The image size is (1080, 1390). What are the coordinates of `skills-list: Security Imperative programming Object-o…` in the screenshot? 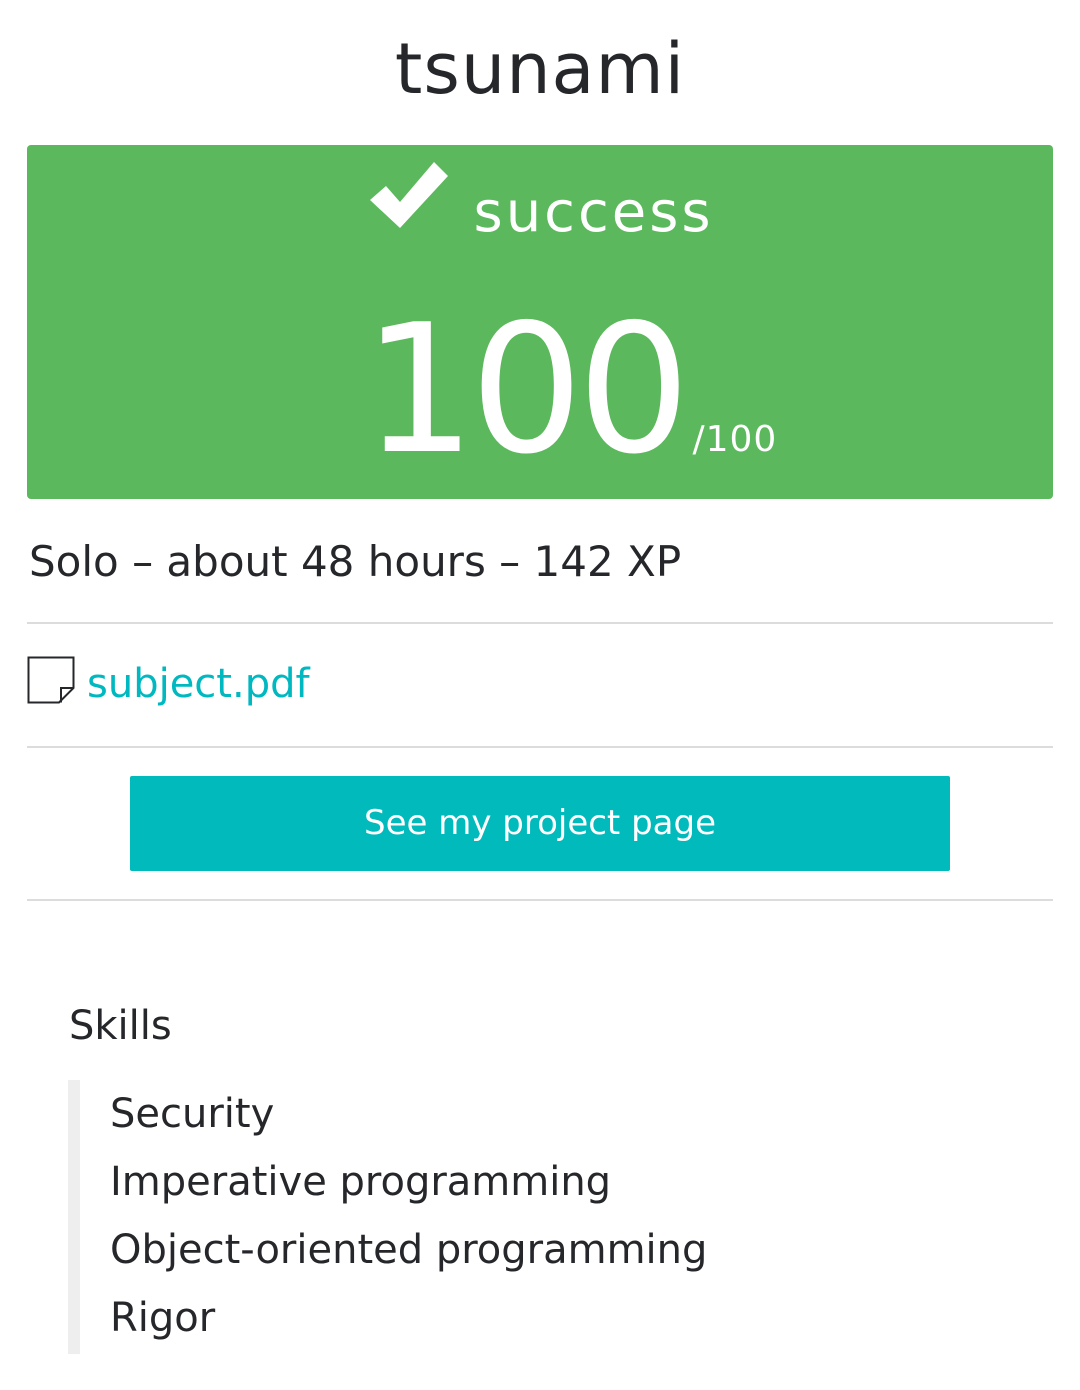 It's located at (424, 1217).